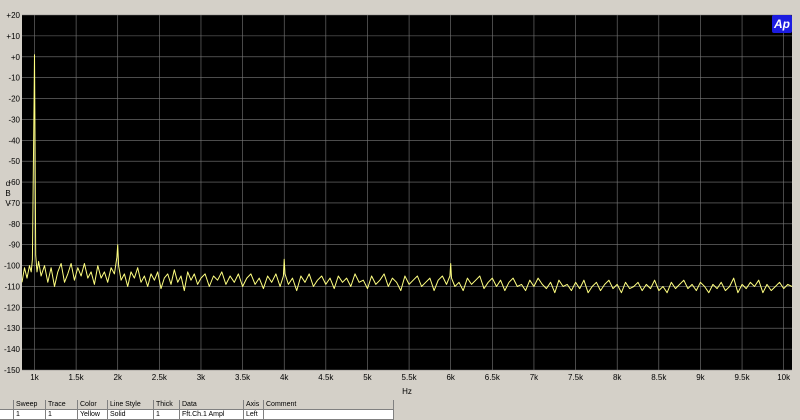 This screenshot has width=800, height=420. What do you see at coordinates (167, 415) in the screenshot?
I see `legend-cell-thick: 1` at bounding box center [167, 415].